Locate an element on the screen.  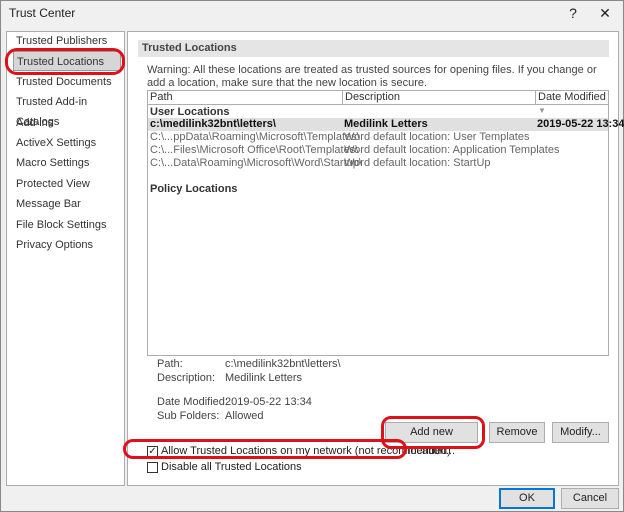
cell-description: Word default location: User Templates is located at coordinates (437, 137).